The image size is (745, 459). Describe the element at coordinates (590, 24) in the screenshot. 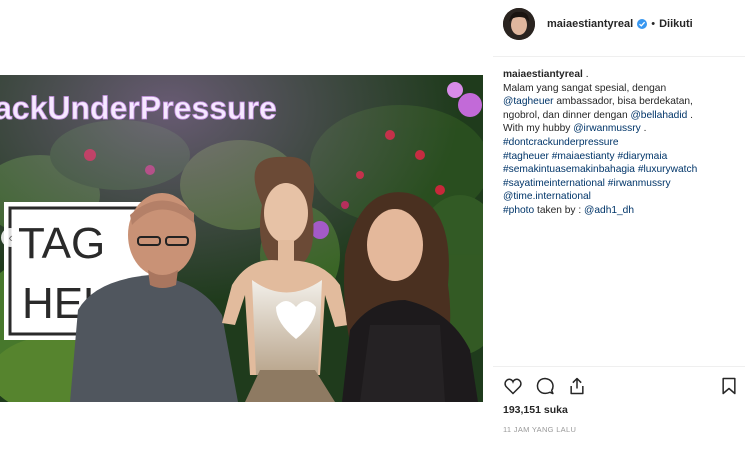

I see `header-username: maiaestiantyreal` at that location.